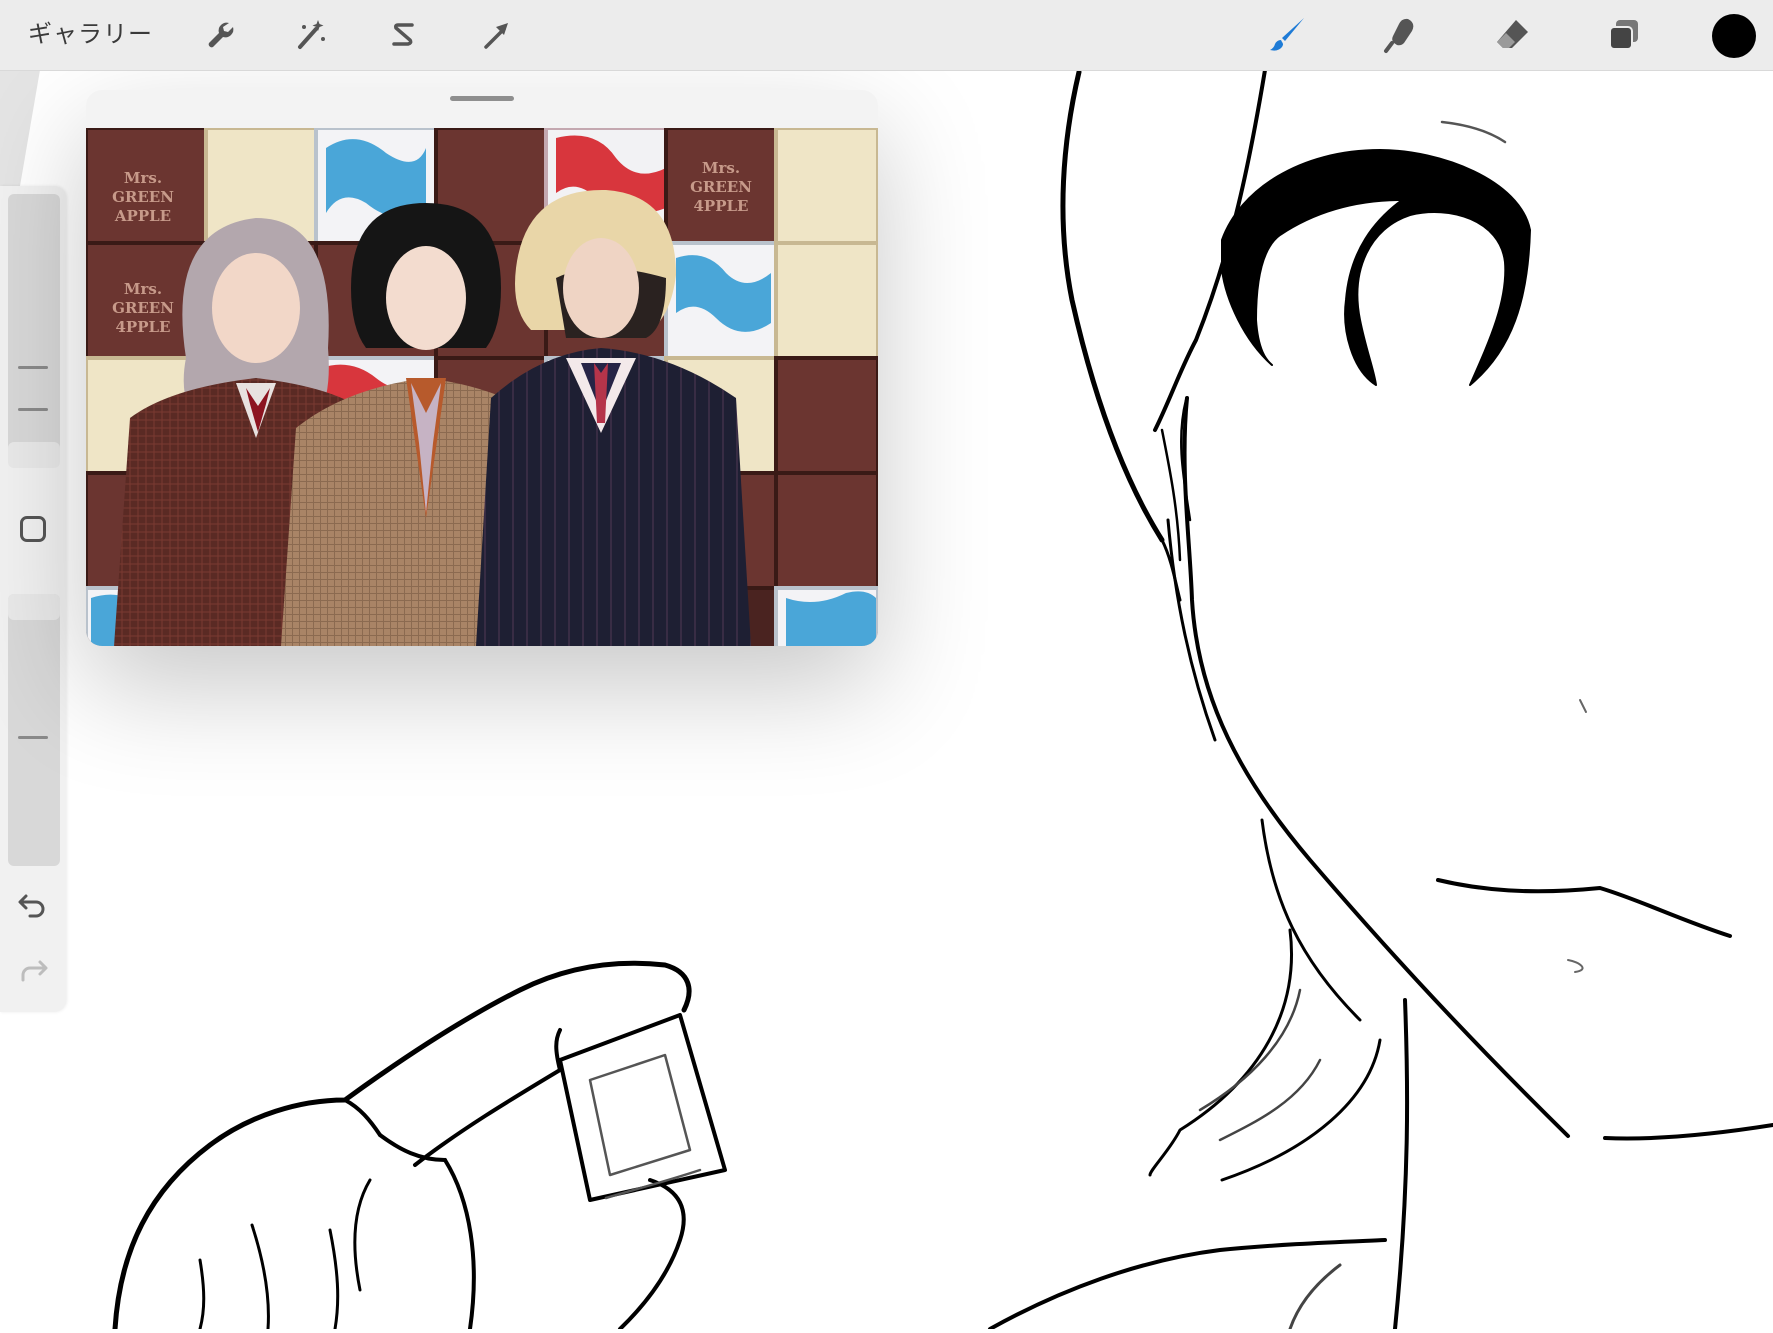 The width and height of the screenshot is (1773, 1333). What do you see at coordinates (886, 35) in the screenshot?
I see `top-toolbar: ギャラリー` at bounding box center [886, 35].